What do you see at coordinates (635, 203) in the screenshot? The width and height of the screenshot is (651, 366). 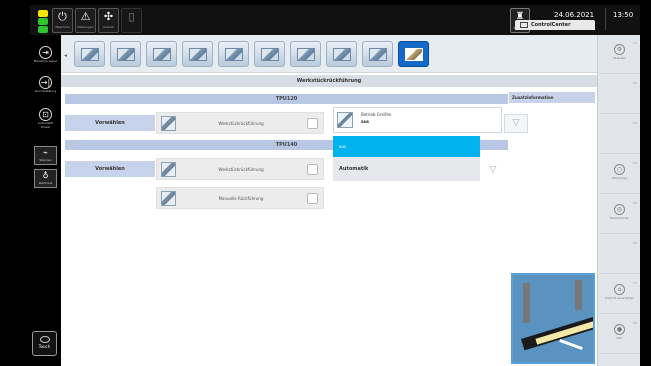 I see `function-key-label: F5` at bounding box center [635, 203].